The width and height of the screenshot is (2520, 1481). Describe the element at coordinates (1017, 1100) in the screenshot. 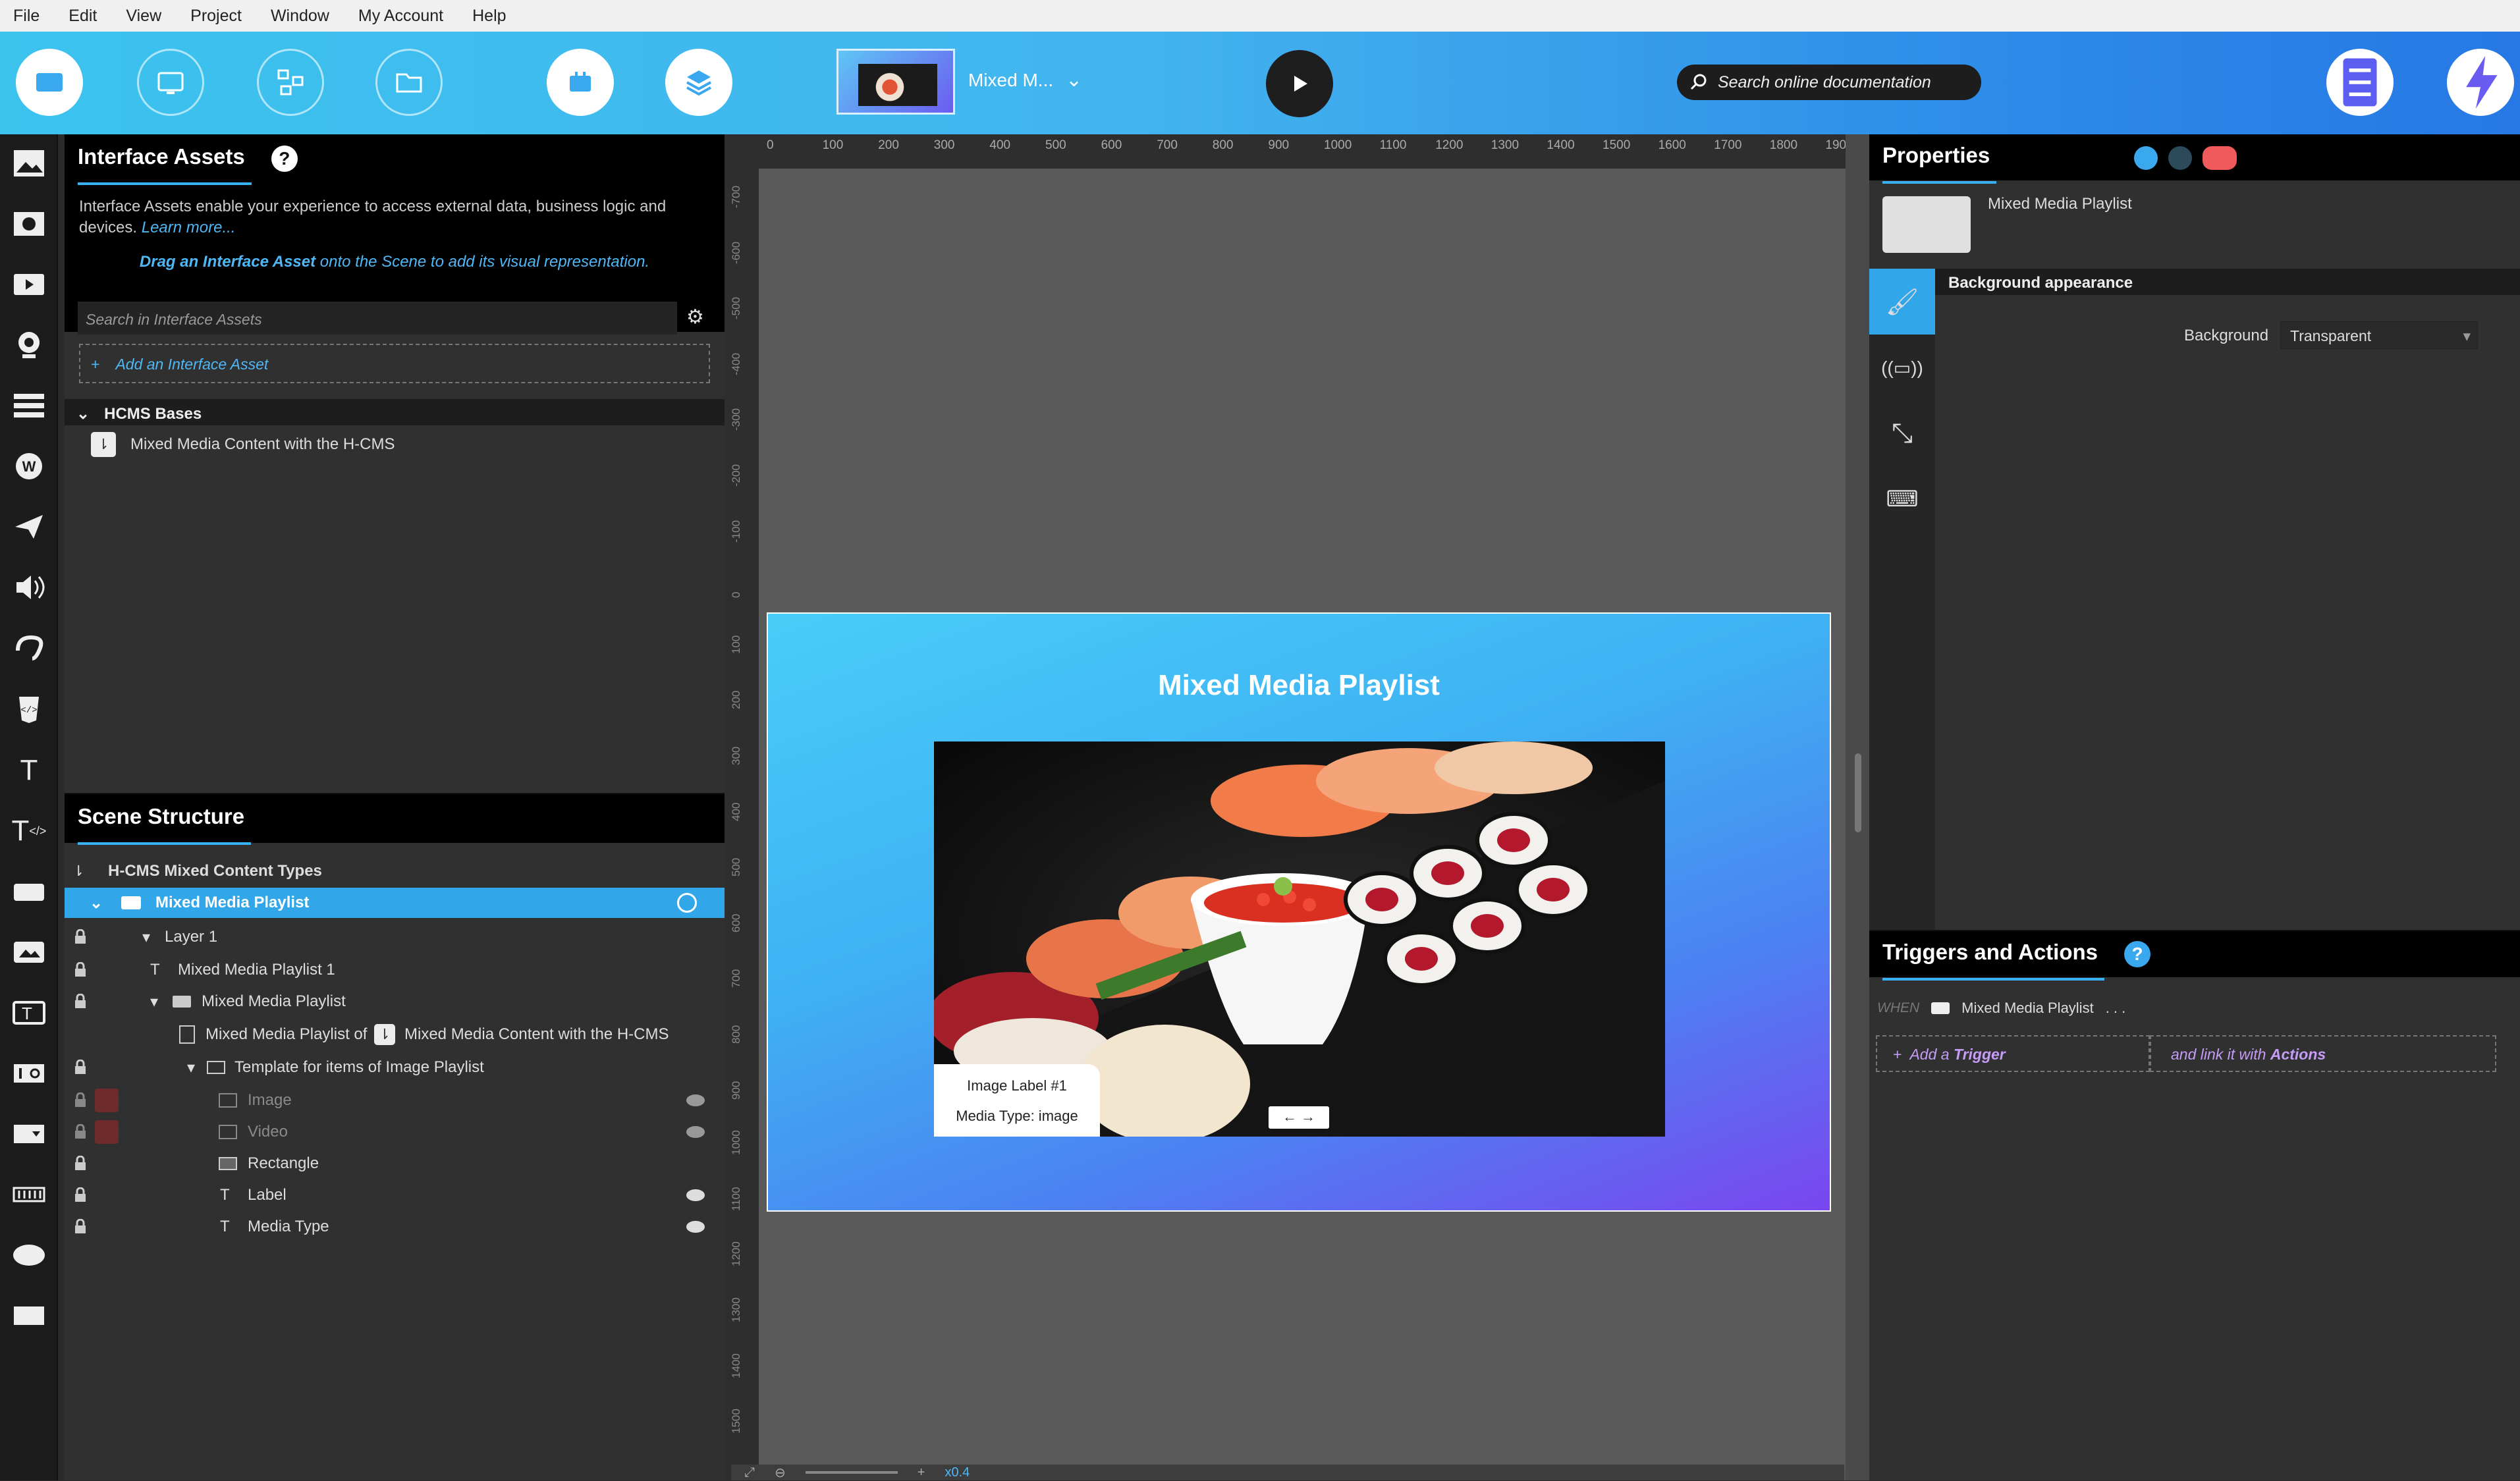

I see `media-label-box: Image Label #1 Media Type: image` at that location.